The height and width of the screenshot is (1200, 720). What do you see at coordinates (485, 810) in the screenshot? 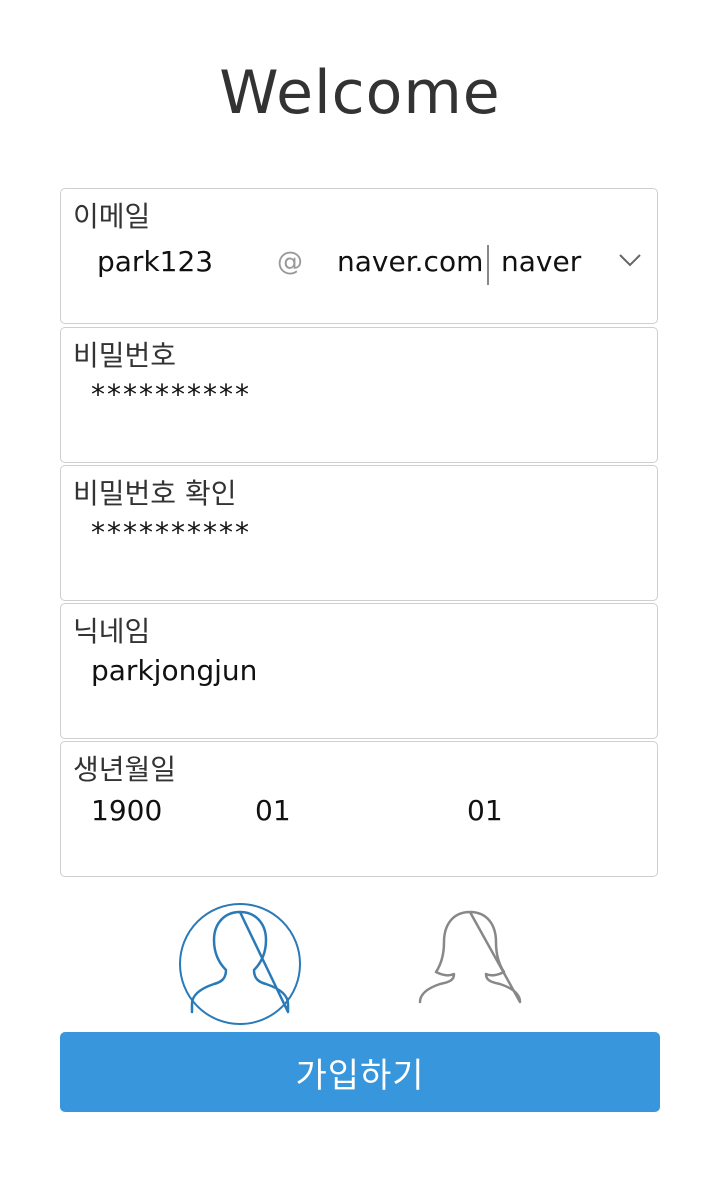
I see `birth-day-input: 01` at bounding box center [485, 810].